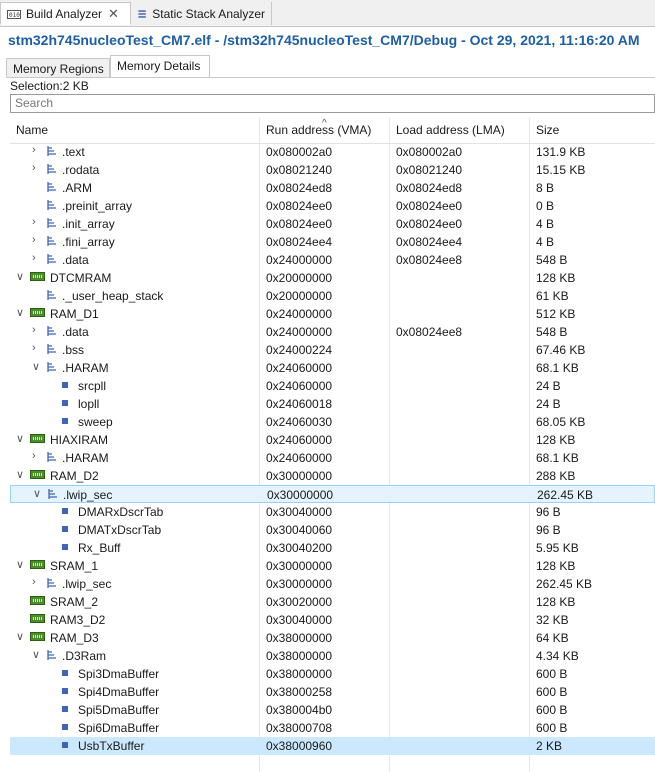 The image size is (655, 772). Describe the element at coordinates (332, 674) in the screenshot. I see `table-row: Spi3DmaBuffer 0x38000000 600 B` at that location.